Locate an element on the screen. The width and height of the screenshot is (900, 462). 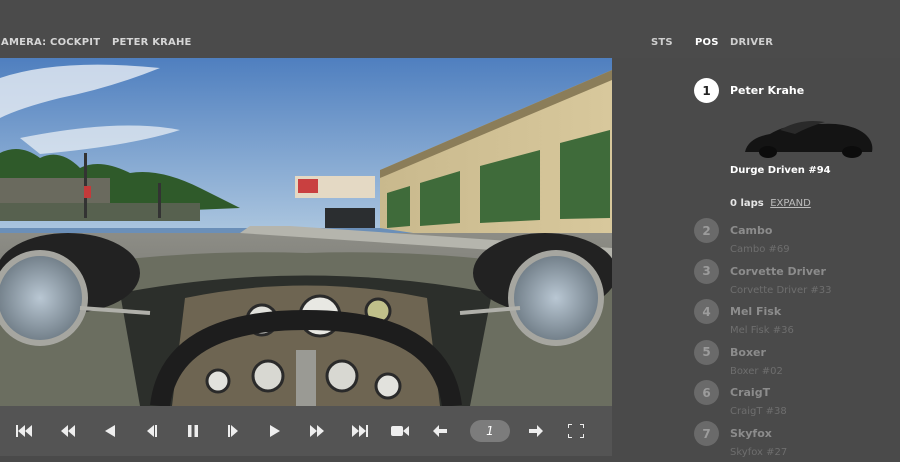
arrow-right-icon is located at coordinates (536, 431).